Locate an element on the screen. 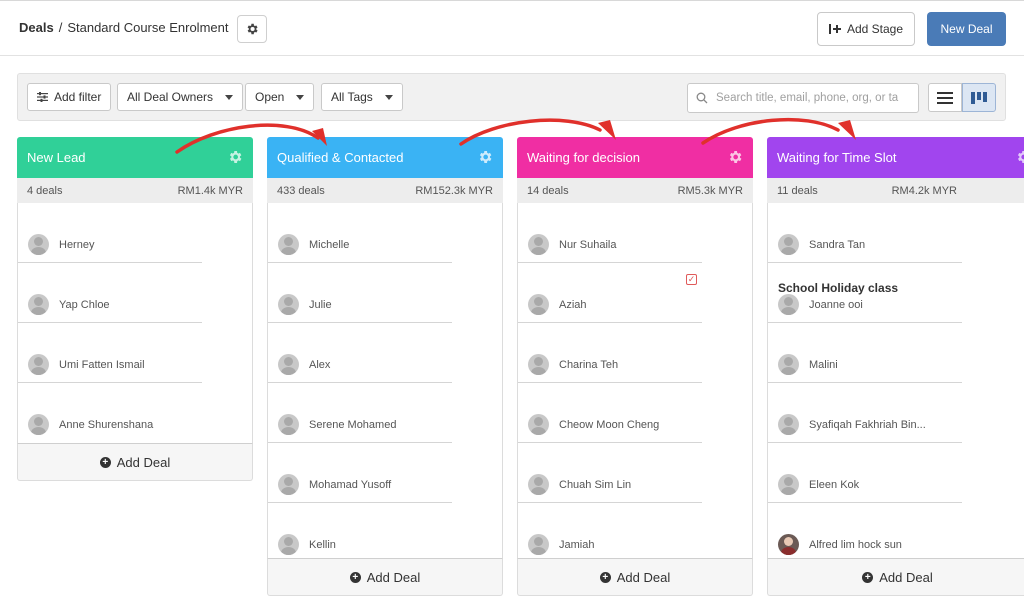 The height and width of the screenshot is (611, 1024). deal-card: Cheow Moon Cheng is located at coordinates (610, 413).